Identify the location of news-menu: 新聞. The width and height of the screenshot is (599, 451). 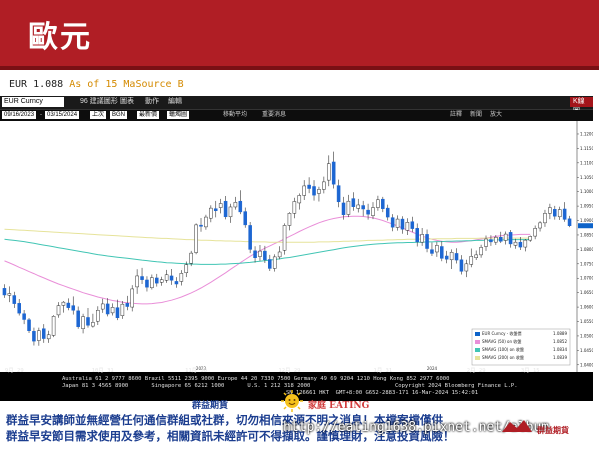
(476, 115).